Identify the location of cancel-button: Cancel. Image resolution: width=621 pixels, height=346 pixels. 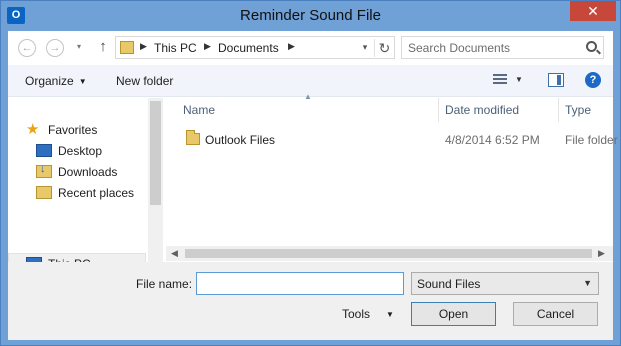
(555, 314).